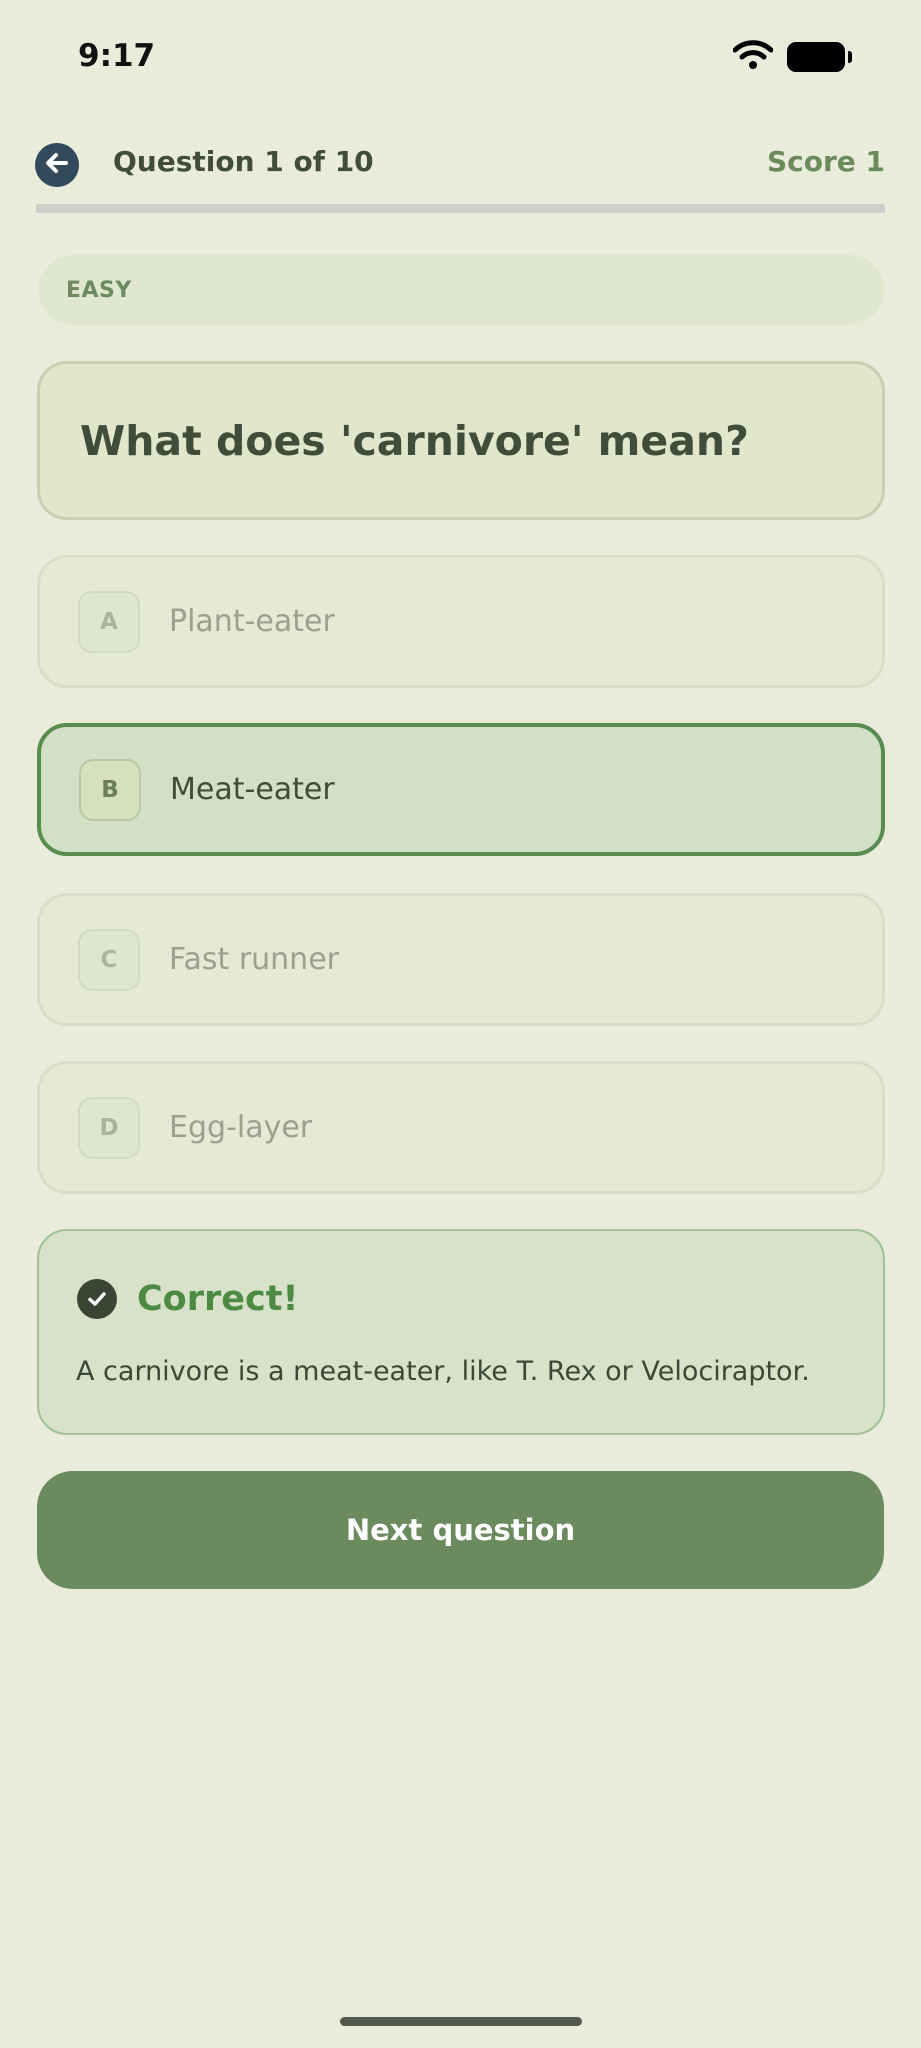 The image size is (921, 2048). I want to click on wifi-icon, so click(753, 57).